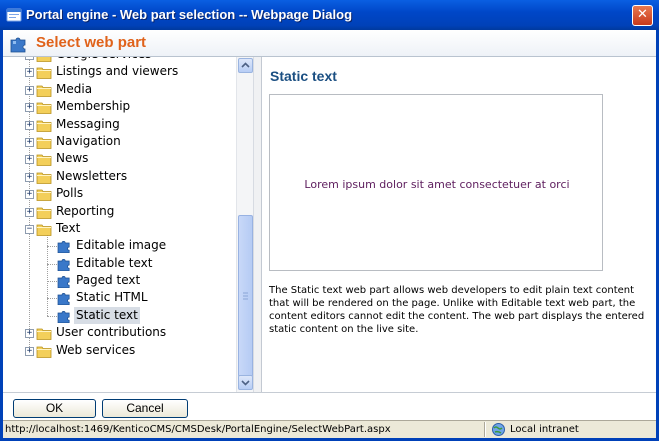 The image size is (659, 441). Describe the element at coordinates (119, 158) in the screenshot. I see `tree-folder-item: + News` at that location.